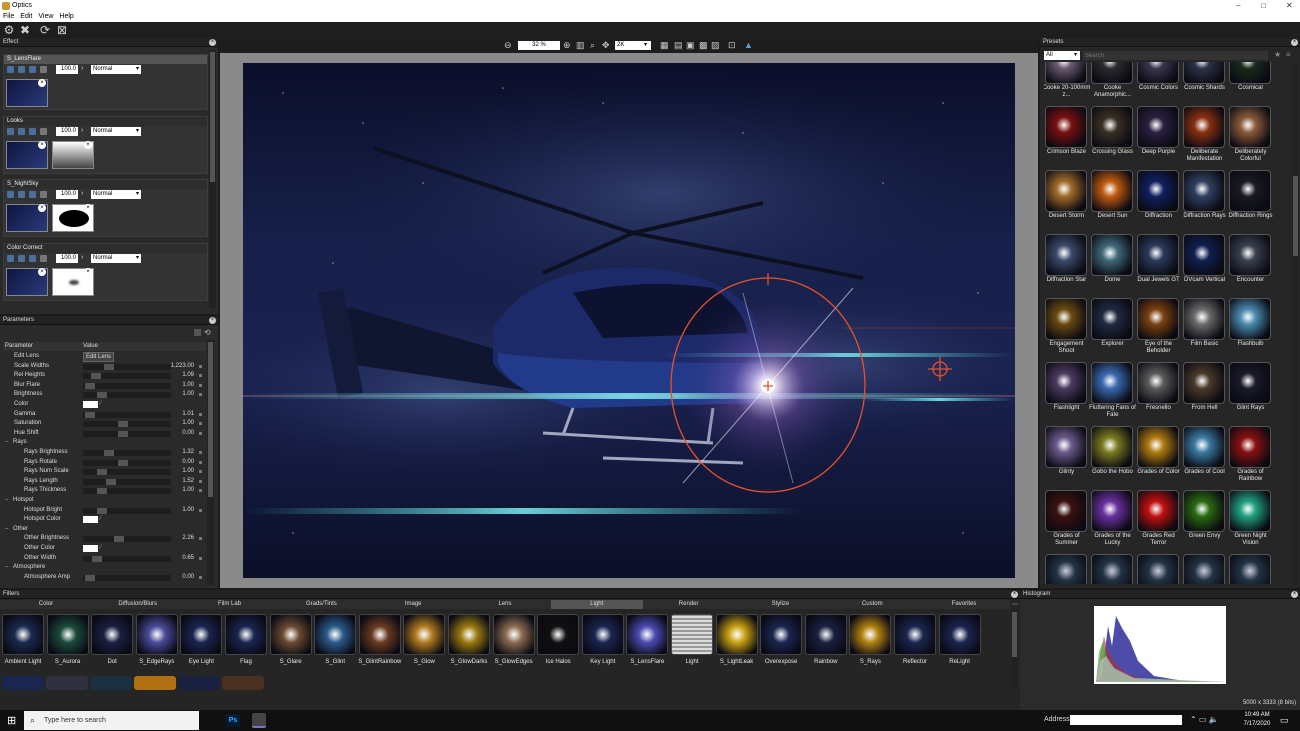 This screenshot has height=731, width=1300. I want to click on preset-item: Fresnello, so click(1158, 393).